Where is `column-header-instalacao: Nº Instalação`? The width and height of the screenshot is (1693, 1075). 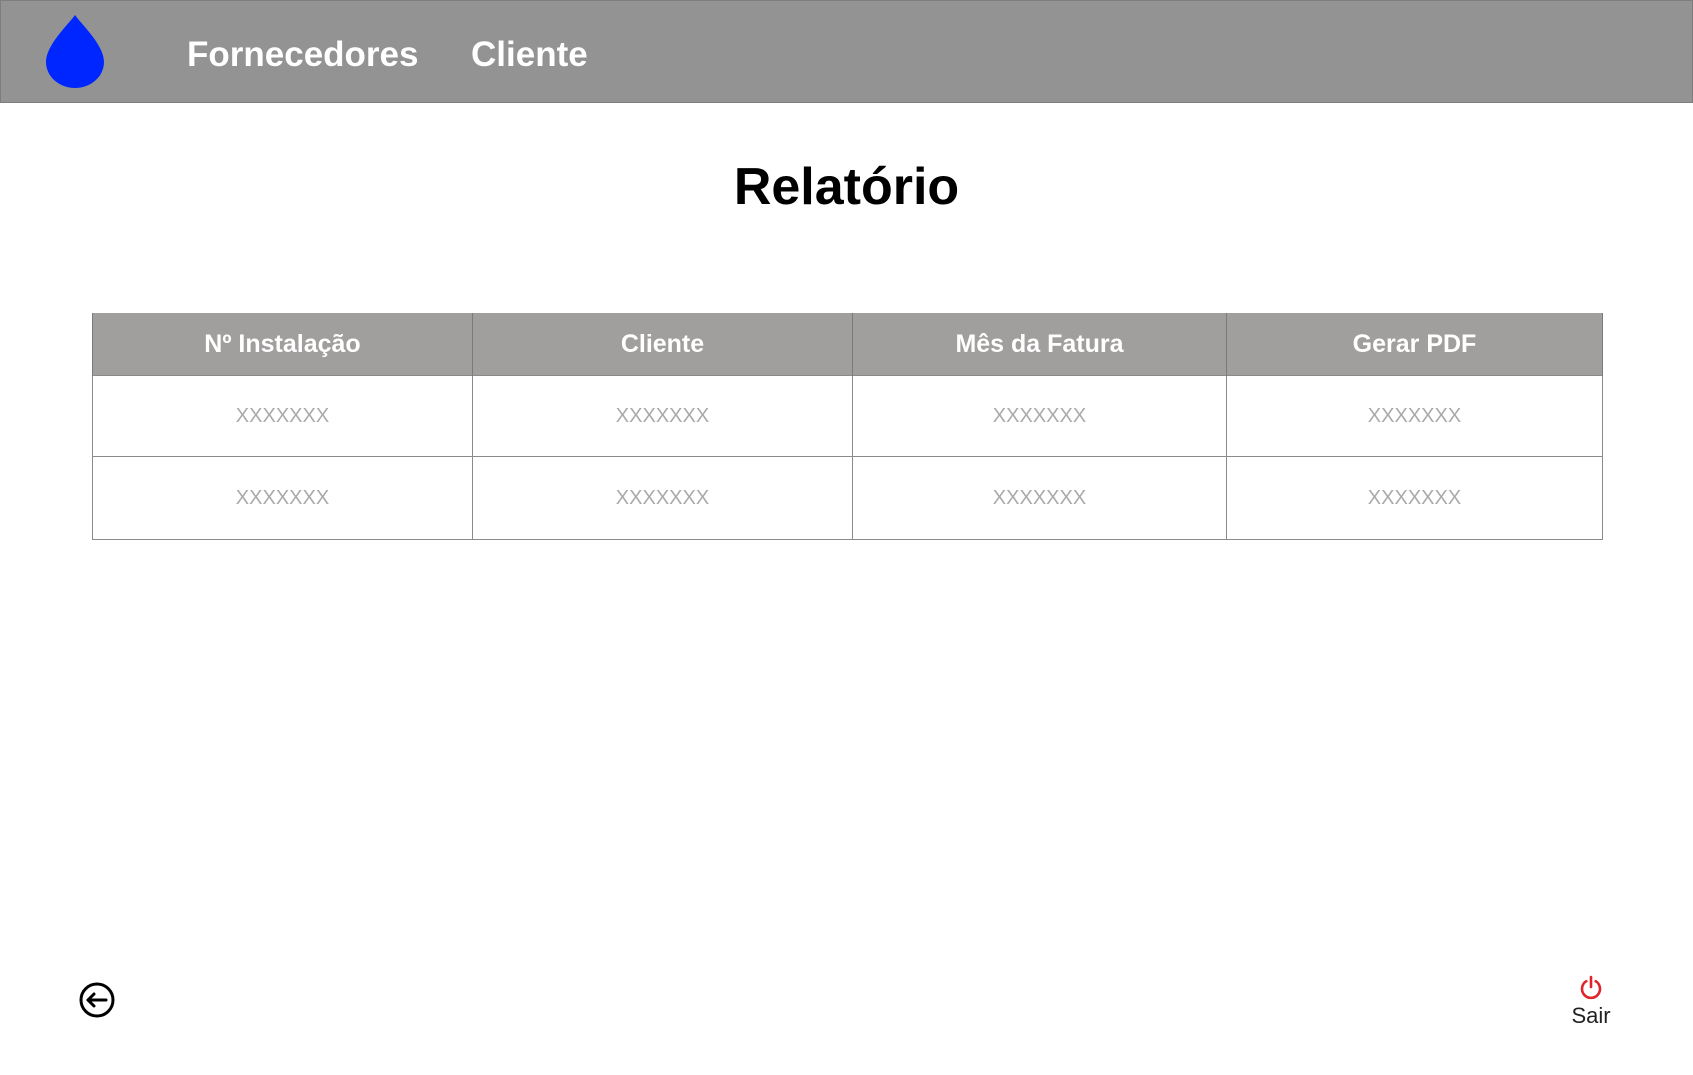 column-header-instalacao: Nº Instalação is located at coordinates (282, 344).